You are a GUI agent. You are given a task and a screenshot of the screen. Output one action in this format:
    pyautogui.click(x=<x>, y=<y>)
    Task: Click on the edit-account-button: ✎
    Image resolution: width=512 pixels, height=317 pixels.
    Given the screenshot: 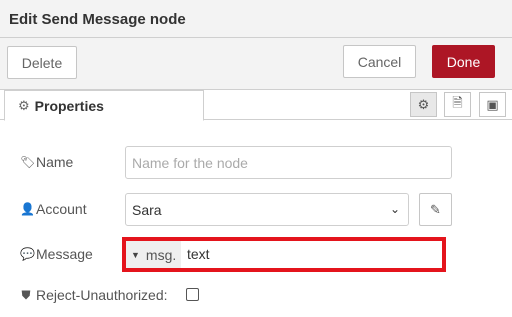 What is the action you would take?
    pyautogui.click(x=435, y=209)
    